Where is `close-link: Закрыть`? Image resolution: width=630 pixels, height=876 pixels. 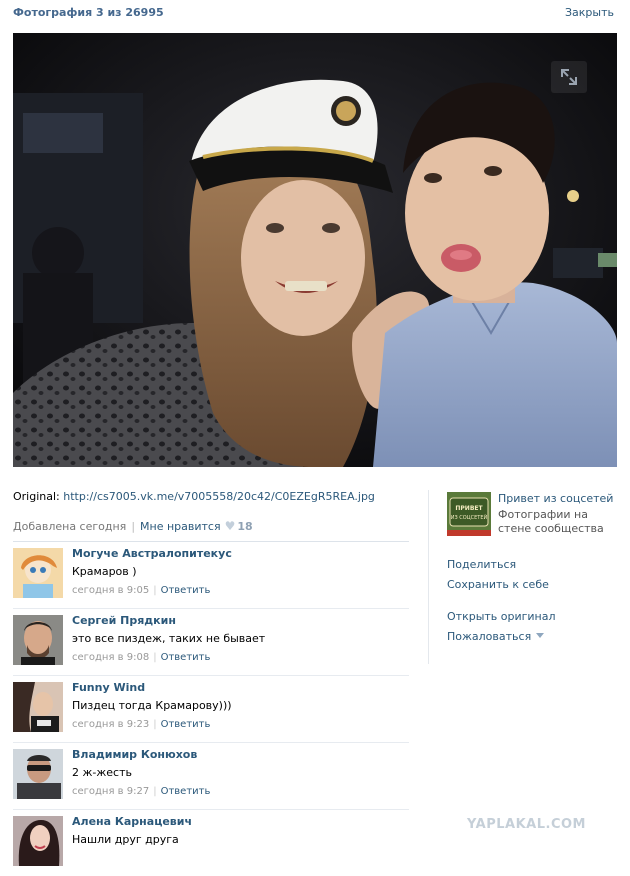
close-link: Закрыть is located at coordinates (589, 12).